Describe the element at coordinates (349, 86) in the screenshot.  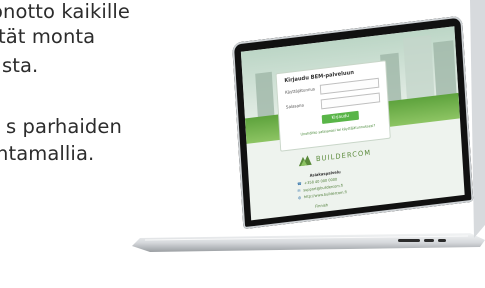
I see `username-field` at that location.